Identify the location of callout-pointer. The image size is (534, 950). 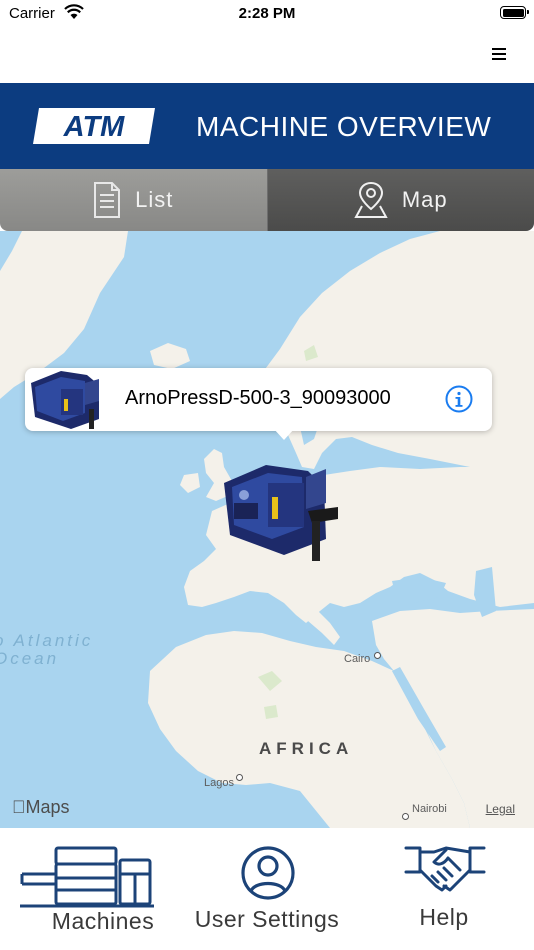
(284, 434).